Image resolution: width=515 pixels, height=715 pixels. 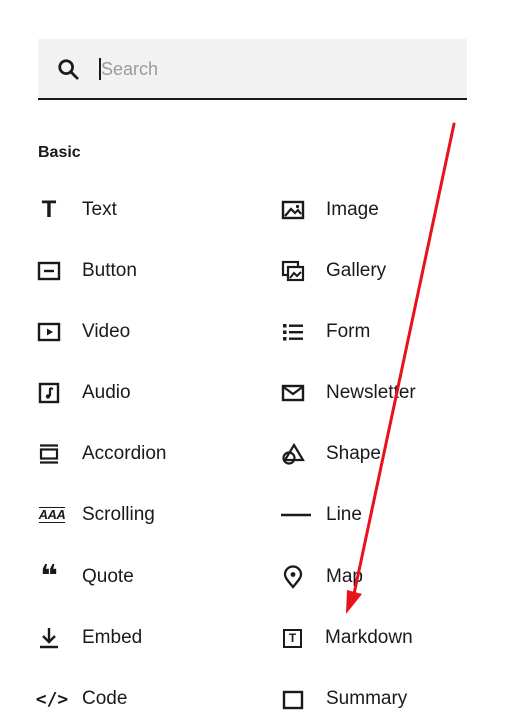 I want to click on video-icon, so click(x=49, y=332).